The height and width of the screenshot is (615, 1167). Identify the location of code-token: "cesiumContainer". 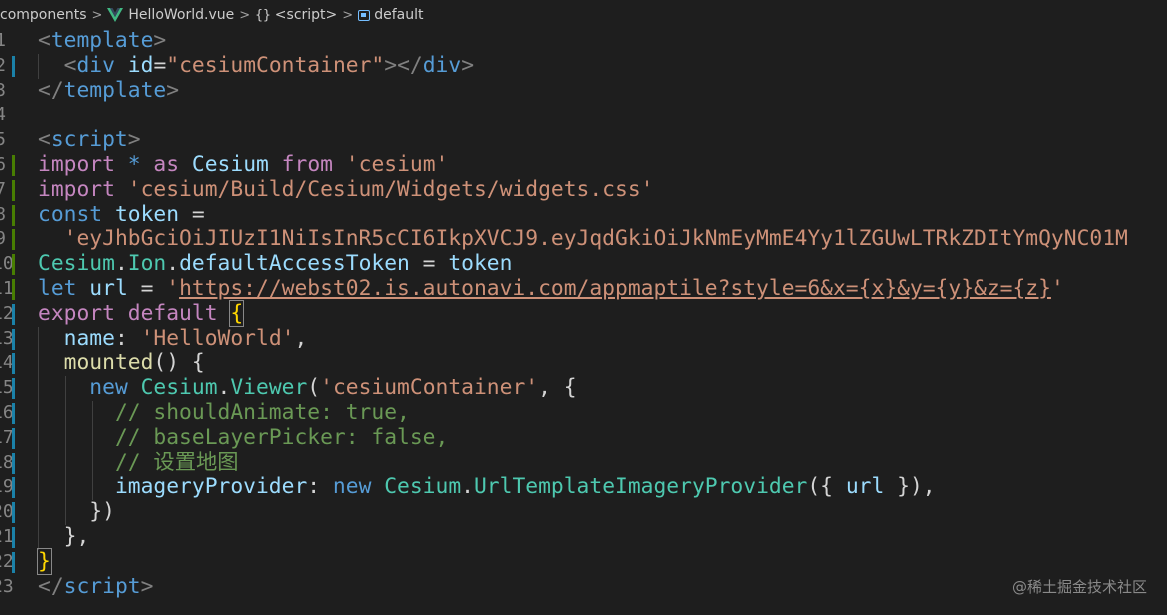
(275, 65).